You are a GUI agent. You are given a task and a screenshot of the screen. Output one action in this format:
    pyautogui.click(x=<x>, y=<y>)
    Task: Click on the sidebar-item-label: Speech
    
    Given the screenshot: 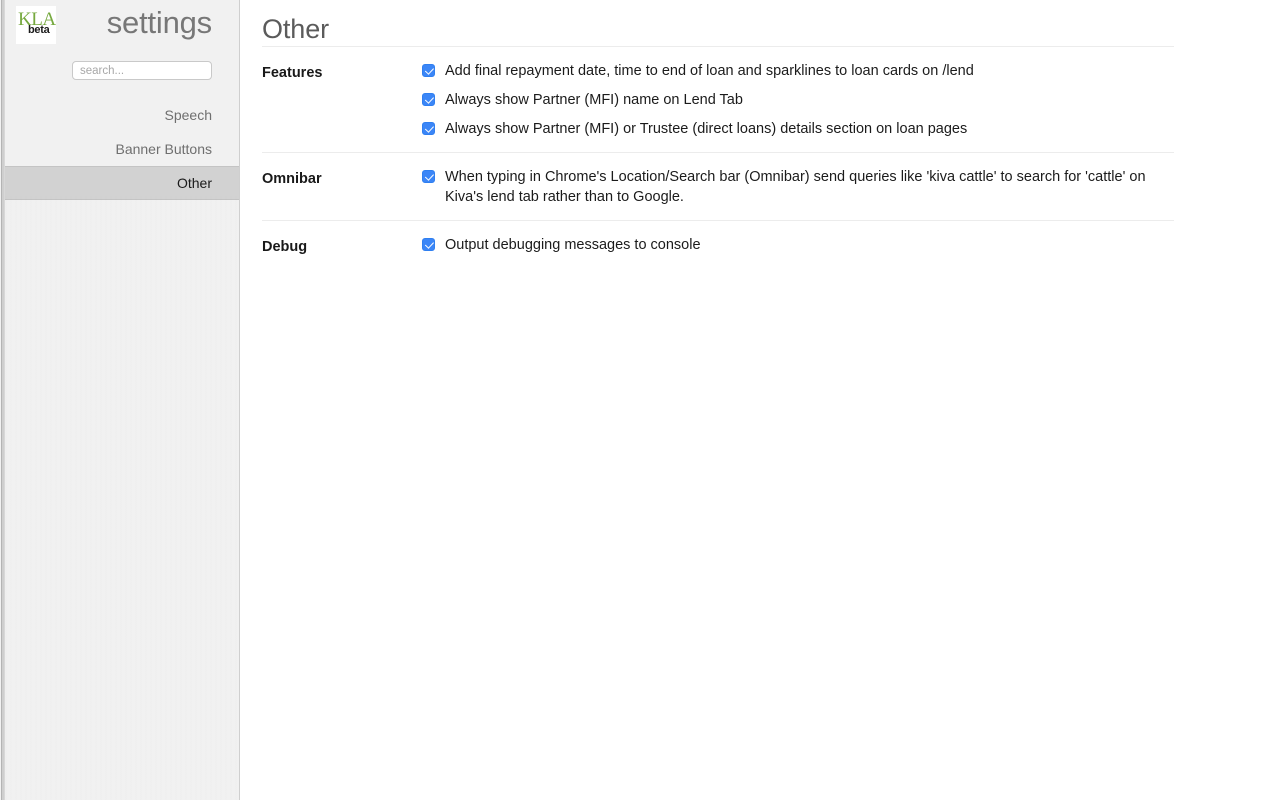 What is the action you would take?
    pyautogui.click(x=188, y=115)
    